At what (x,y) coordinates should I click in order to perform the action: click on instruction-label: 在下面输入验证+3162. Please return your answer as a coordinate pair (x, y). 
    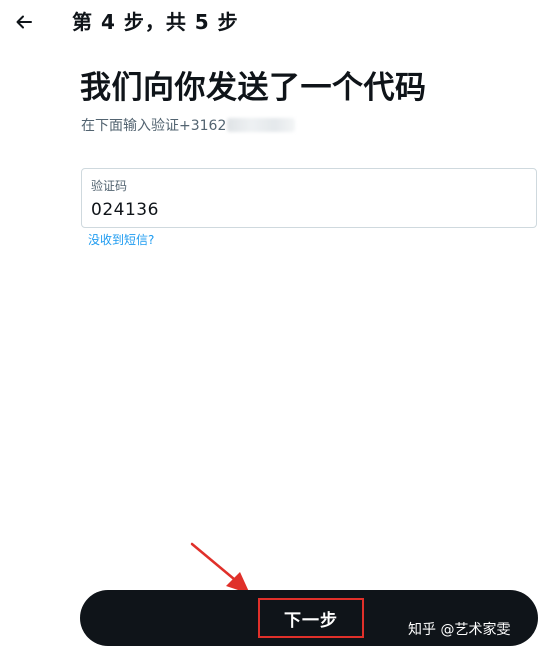
    Looking at the image, I should click on (154, 126).